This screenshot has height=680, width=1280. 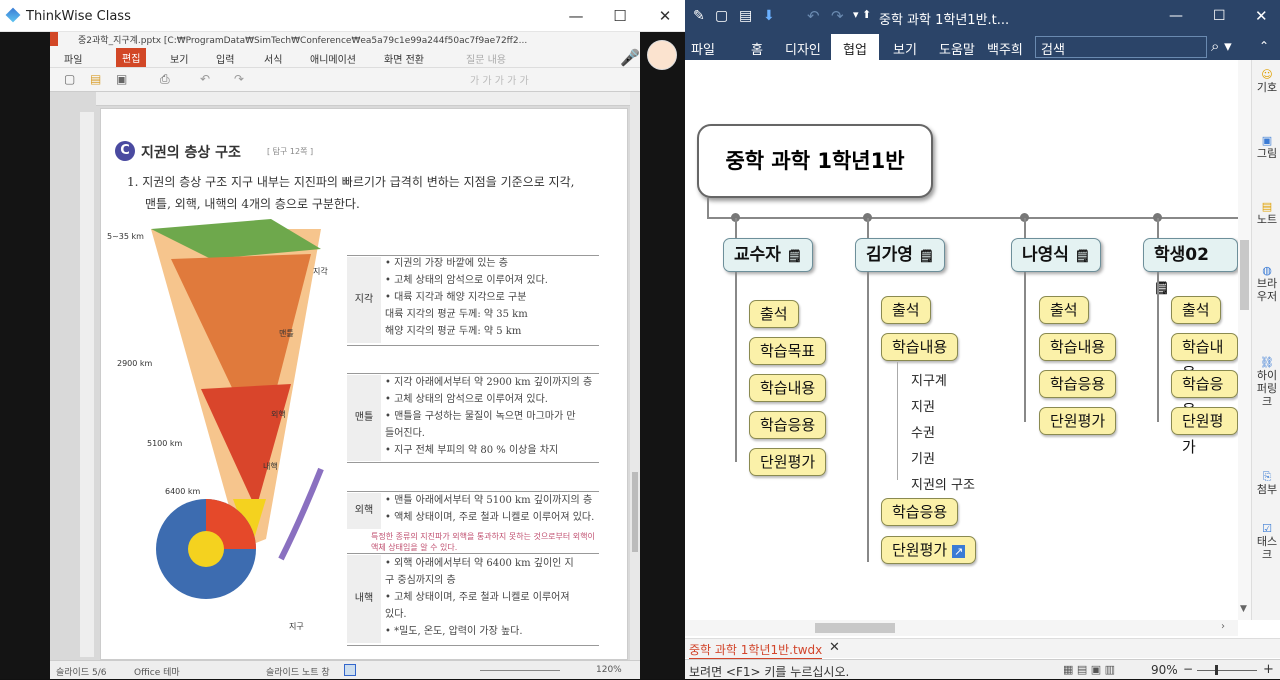 What do you see at coordinates (756, 650) in the screenshot?
I see `document-tab: 중학 과학 1학년1반.twdx` at bounding box center [756, 650].